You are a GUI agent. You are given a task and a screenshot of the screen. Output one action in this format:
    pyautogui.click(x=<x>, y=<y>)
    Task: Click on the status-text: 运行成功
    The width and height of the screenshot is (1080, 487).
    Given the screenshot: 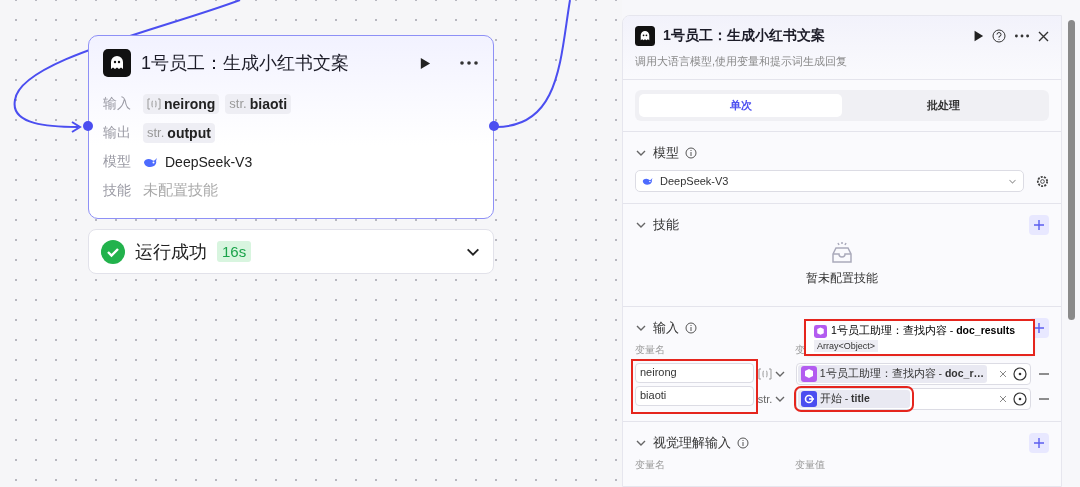 What is the action you would take?
    pyautogui.click(x=171, y=252)
    